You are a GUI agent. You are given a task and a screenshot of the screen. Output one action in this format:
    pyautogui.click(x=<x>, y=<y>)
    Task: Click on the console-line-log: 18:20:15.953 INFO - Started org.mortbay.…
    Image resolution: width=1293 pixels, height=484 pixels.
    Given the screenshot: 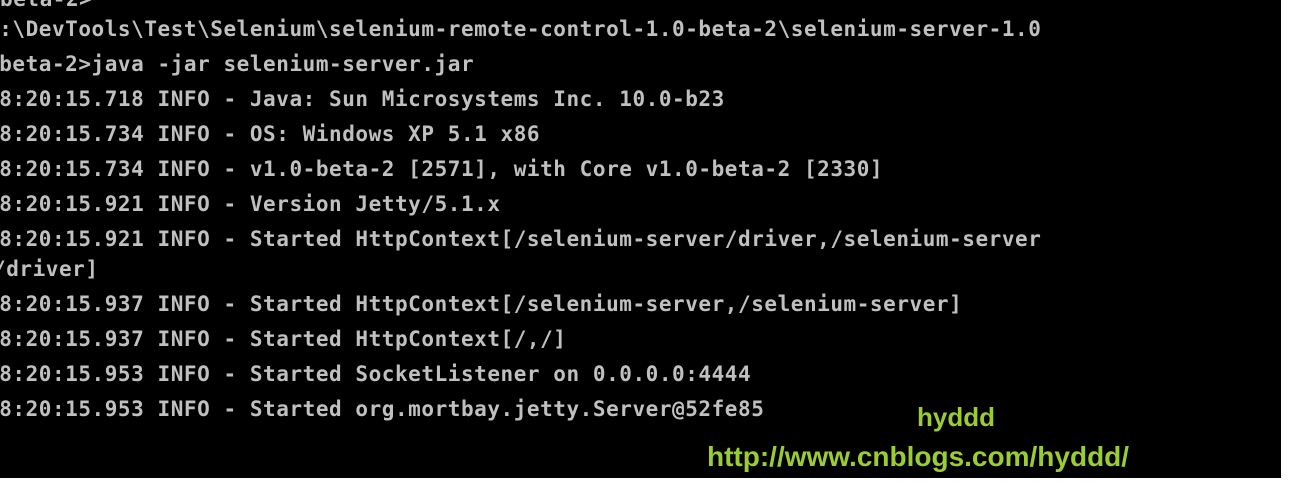 What is the action you would take?
    pyautogui.click(x=382, y=409)
    